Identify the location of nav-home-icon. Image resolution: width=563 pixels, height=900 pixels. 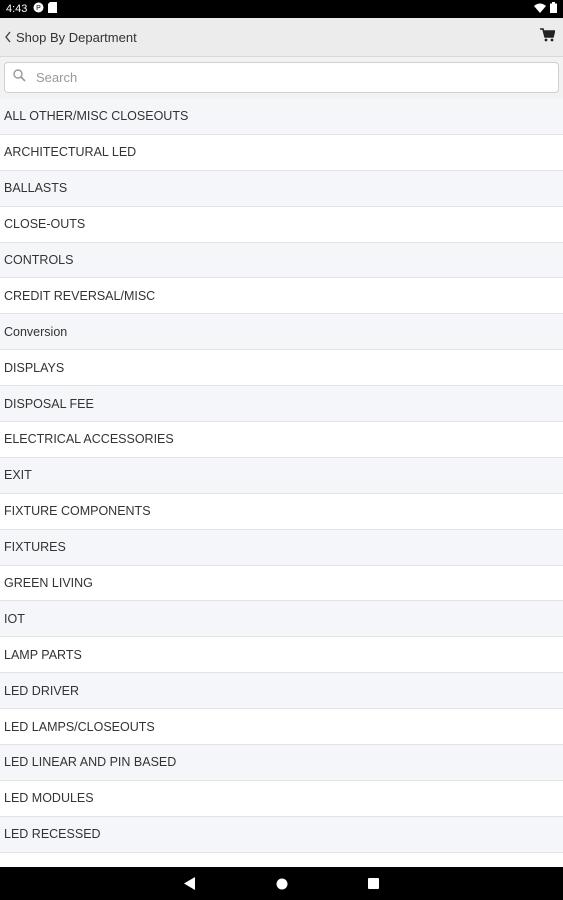
(281, 883).